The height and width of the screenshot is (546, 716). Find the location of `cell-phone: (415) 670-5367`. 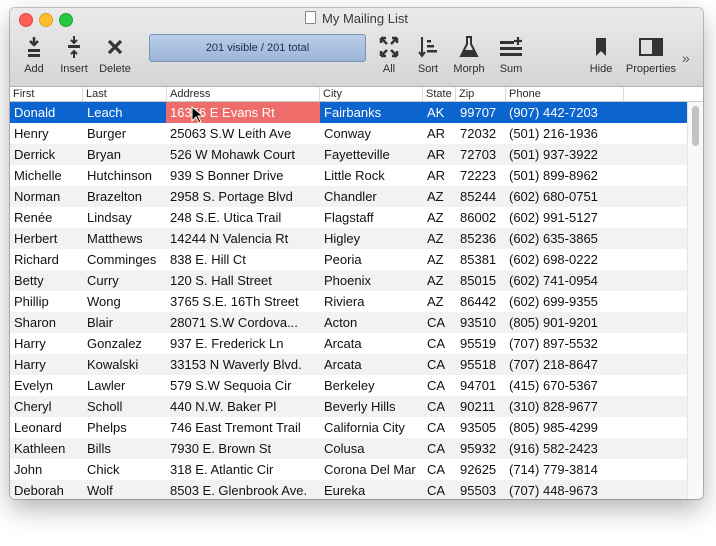

cell-phone: (415) 670-5367 is located at coordinates (569, 385).